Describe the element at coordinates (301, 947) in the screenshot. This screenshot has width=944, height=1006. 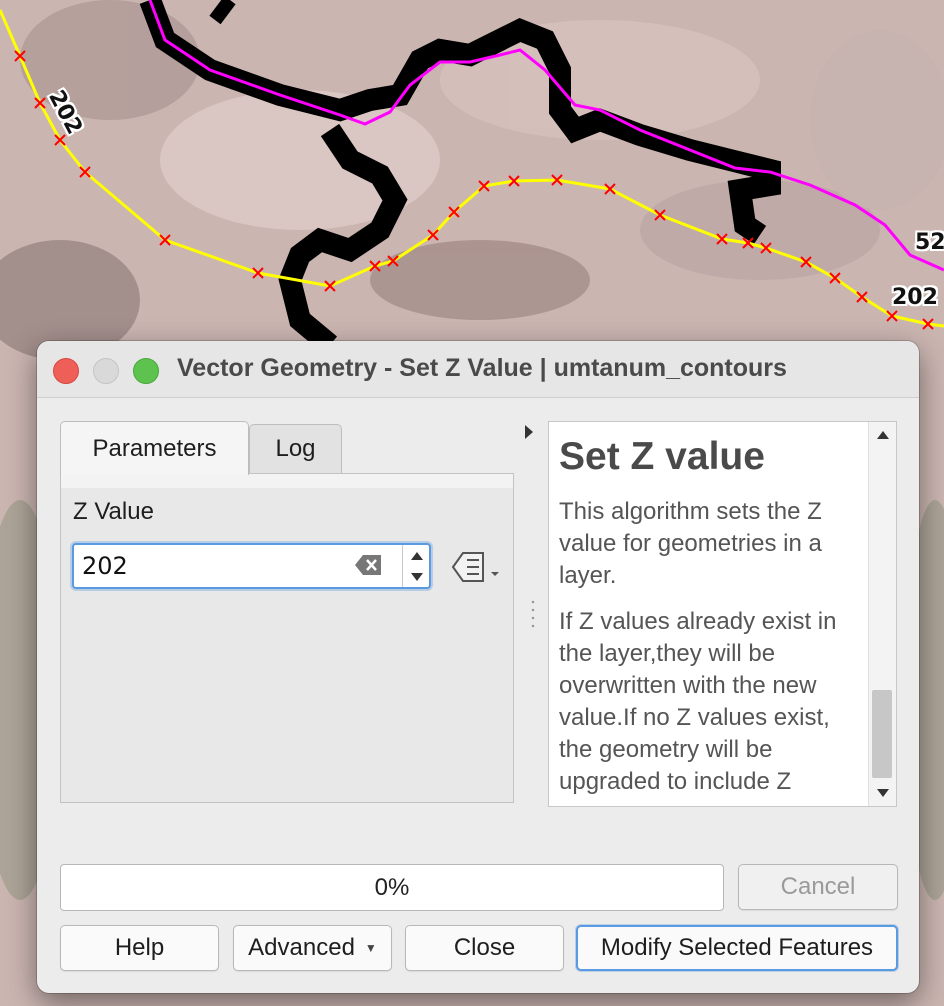
I see `advanced-button-label: Advanced` at that location.